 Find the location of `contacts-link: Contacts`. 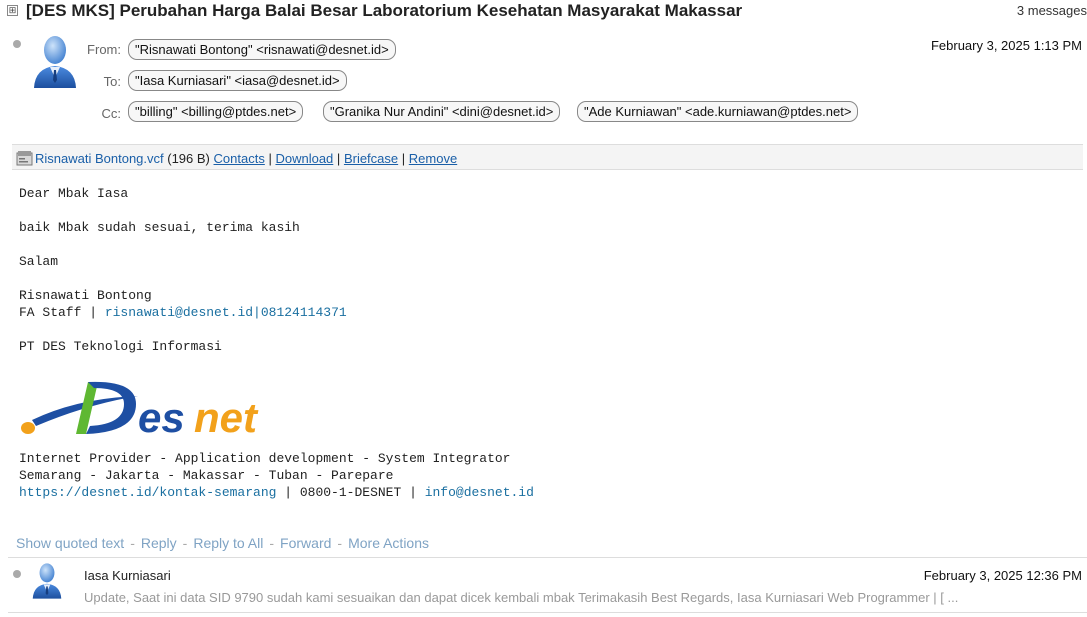

contacts-link: Contacts is located at coordinates (239, 158).